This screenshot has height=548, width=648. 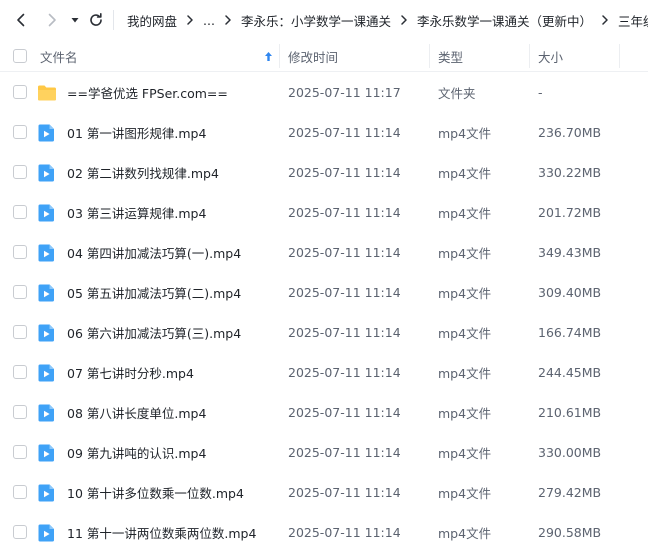 I want to click on refresh-icon, so click(x=96, y=19).